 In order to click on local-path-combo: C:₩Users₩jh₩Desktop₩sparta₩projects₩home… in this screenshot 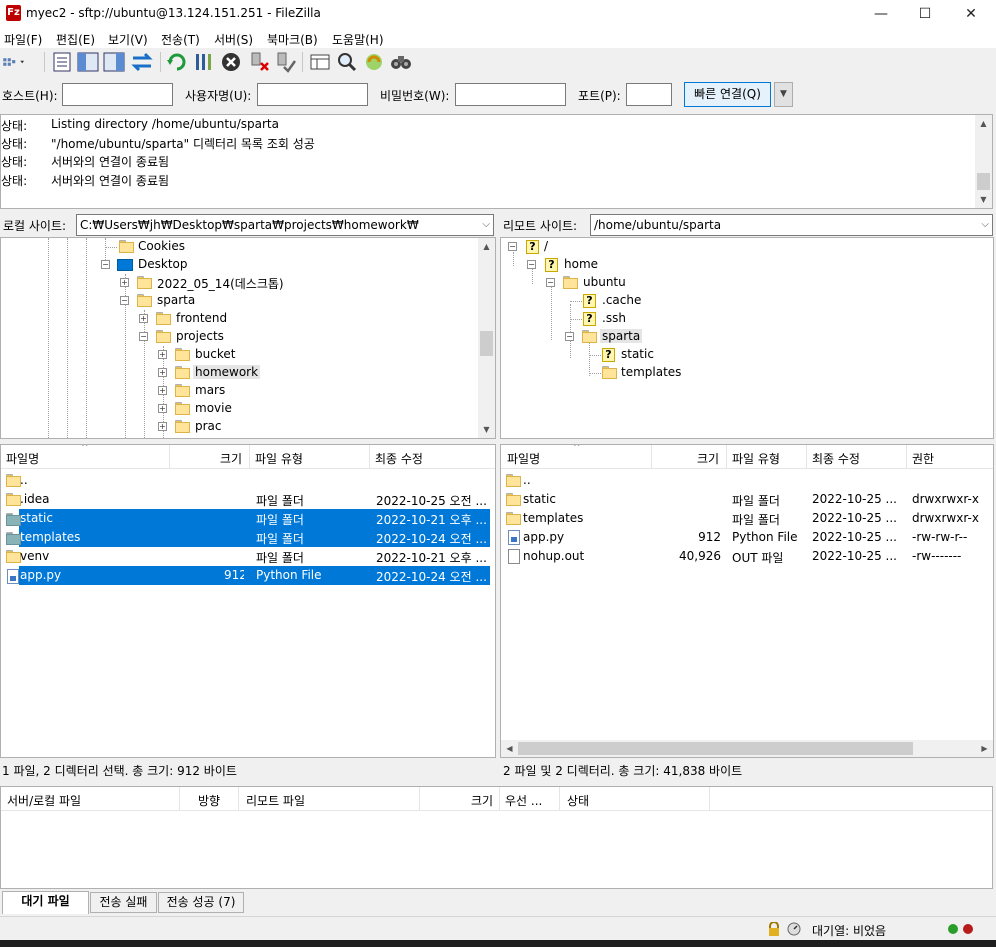, I will do `click(285, 225)`.